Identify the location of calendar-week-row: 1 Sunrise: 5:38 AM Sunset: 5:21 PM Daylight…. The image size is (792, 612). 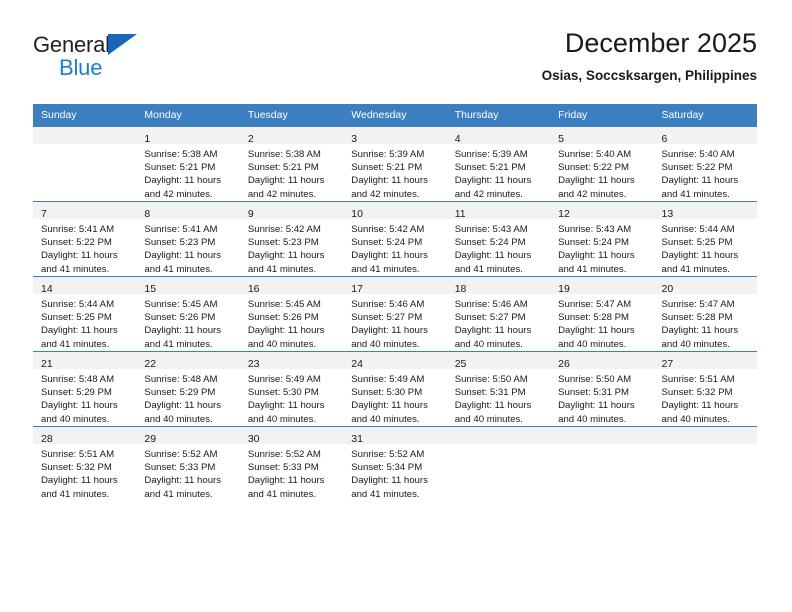
(395, 164).